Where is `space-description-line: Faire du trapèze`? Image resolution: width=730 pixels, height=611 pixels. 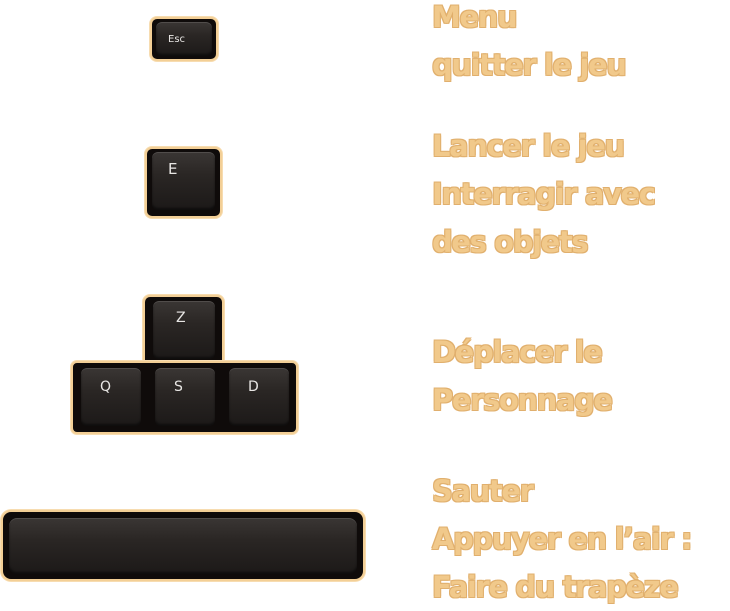
space-description-line: Faire du trapèze is located at coordinates (555, 587).